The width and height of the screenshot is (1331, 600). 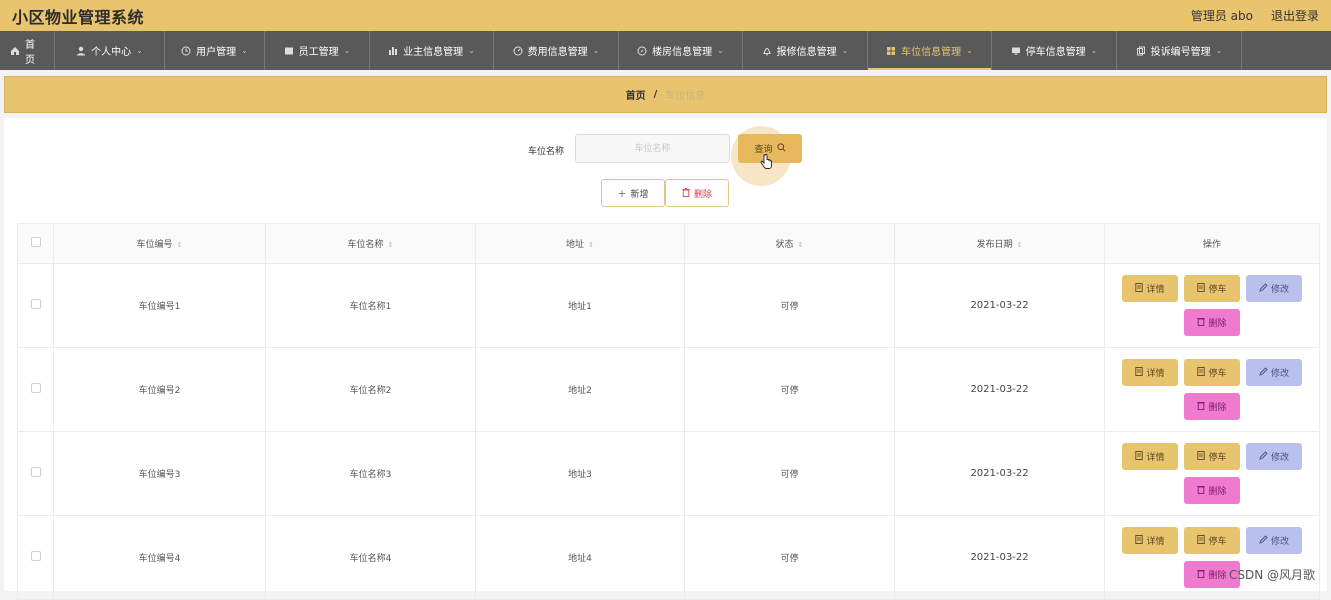 I want to click on cell-status: 可停, so click(x=790, y=558).